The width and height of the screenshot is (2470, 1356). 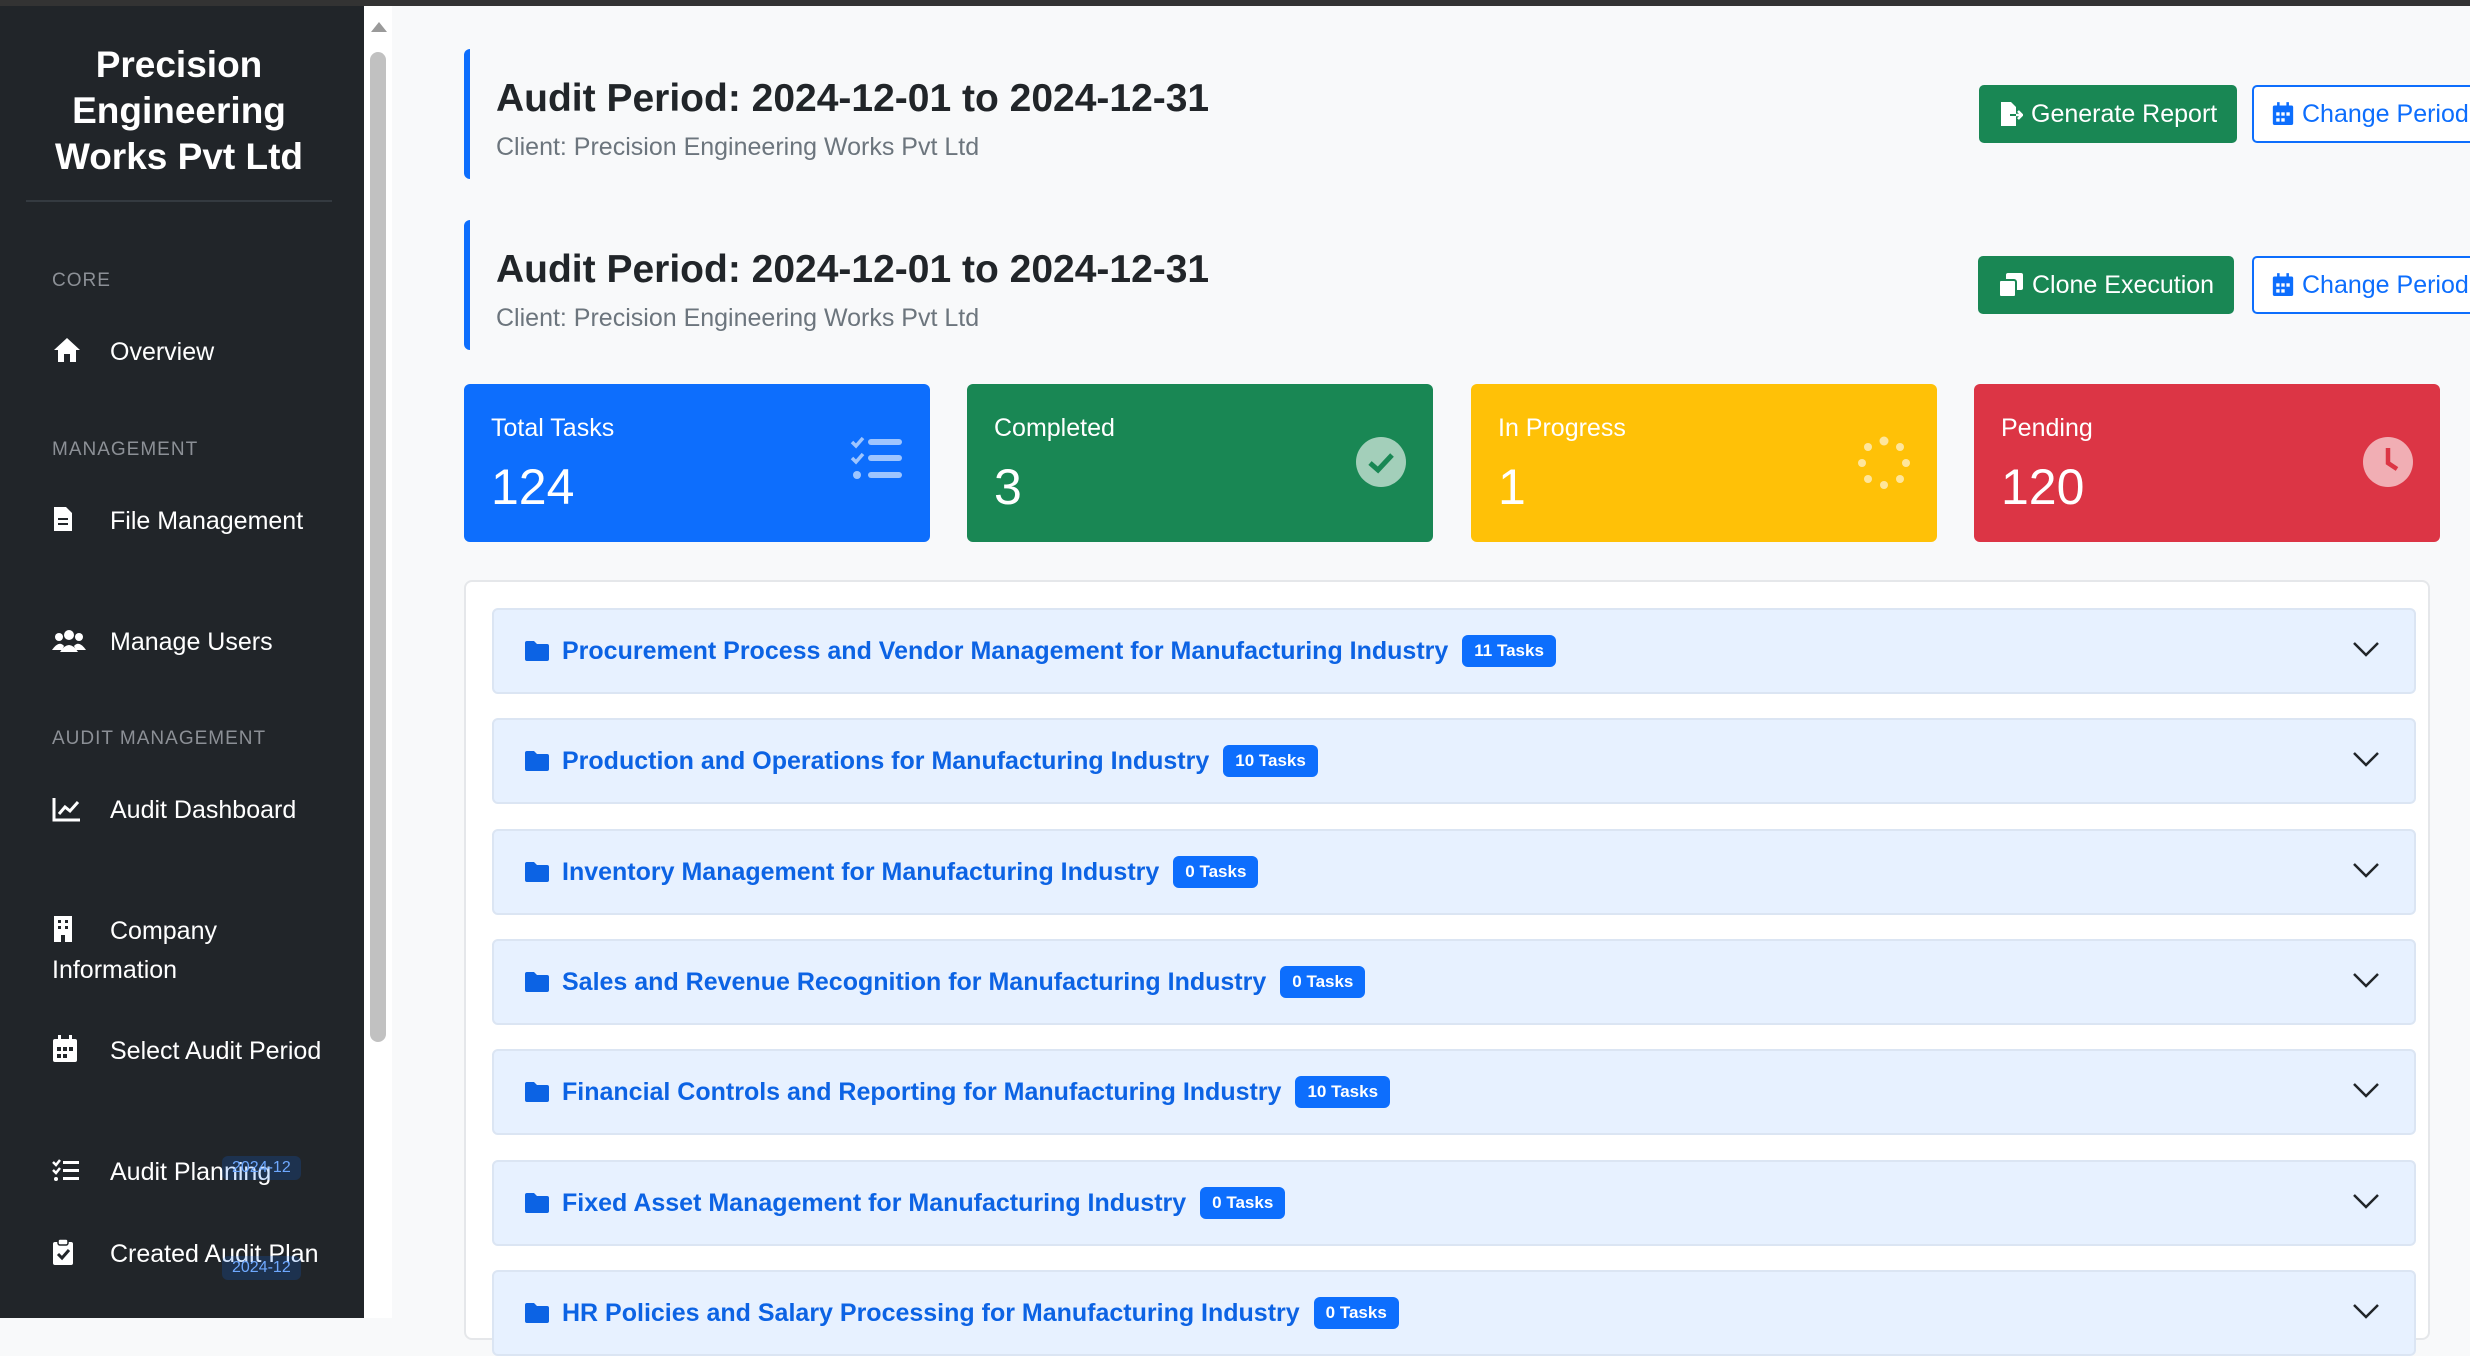 I want to click on sidebar-item-label: Select Audit Period, so click(x=216, y=1051).